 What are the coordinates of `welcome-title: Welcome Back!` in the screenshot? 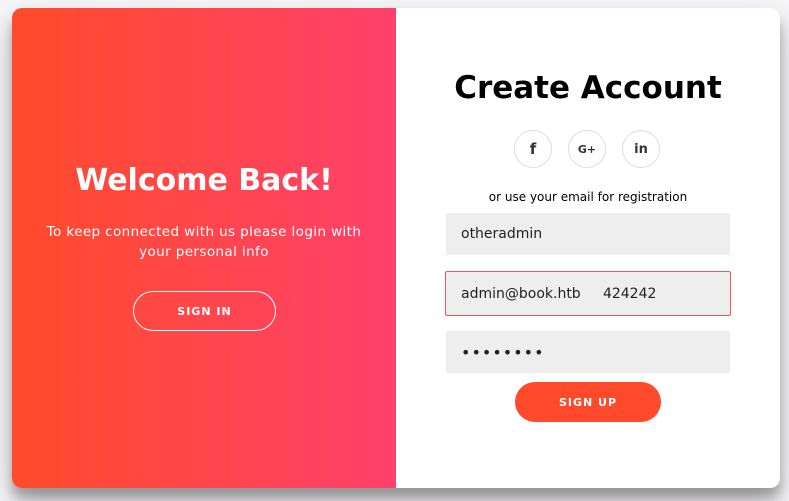 It's located at (204, 180).